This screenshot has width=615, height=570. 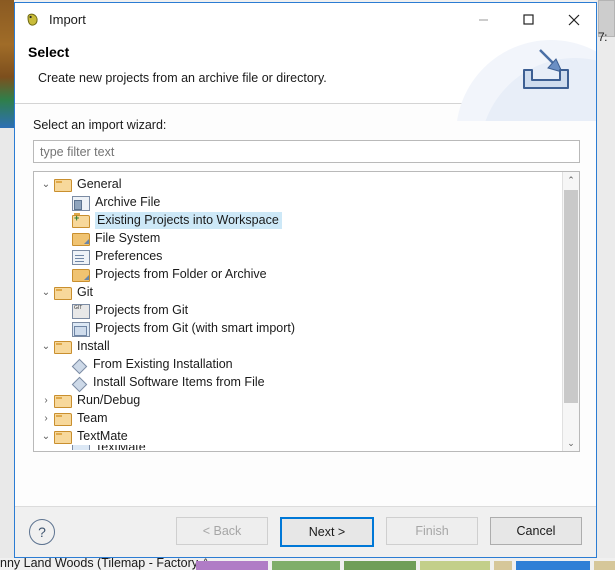 What do you see at coordinates (33, 20) in the screenshot?
I see `import-wizard-icon` at bounding box center [33, 20].